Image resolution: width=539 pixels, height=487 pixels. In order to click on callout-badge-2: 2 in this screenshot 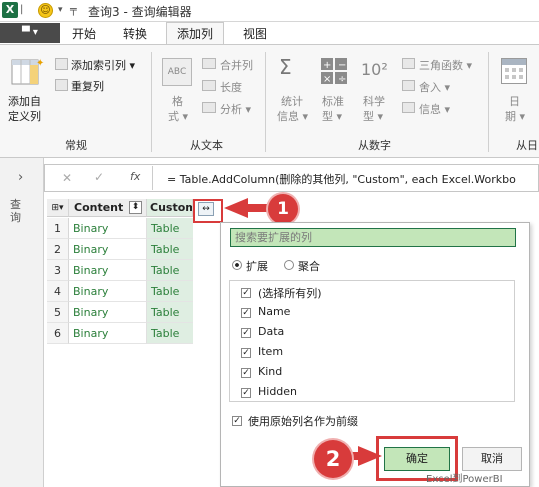, I will do `click(333, 459)`.